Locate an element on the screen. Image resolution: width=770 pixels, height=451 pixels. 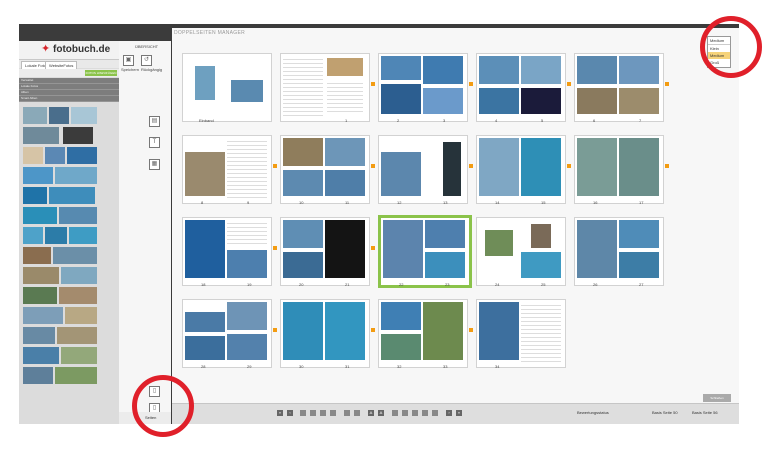
spread-card: 32 33 is located at coordinates (425, 334).